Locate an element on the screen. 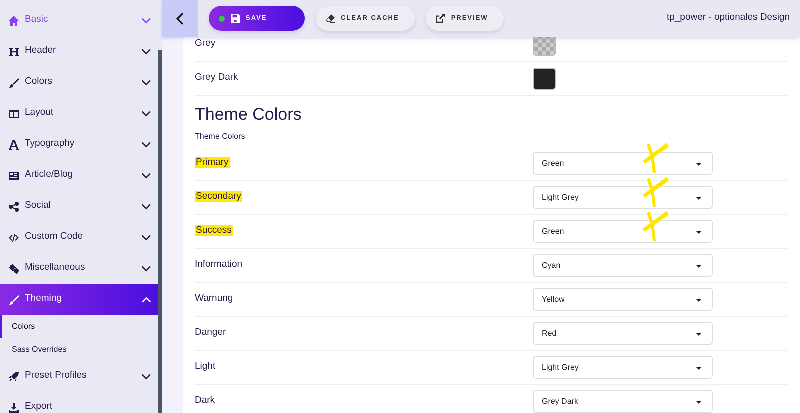 The image size is (800, 413). section-heading: Theme Colors is located at coordinates (249, 114).